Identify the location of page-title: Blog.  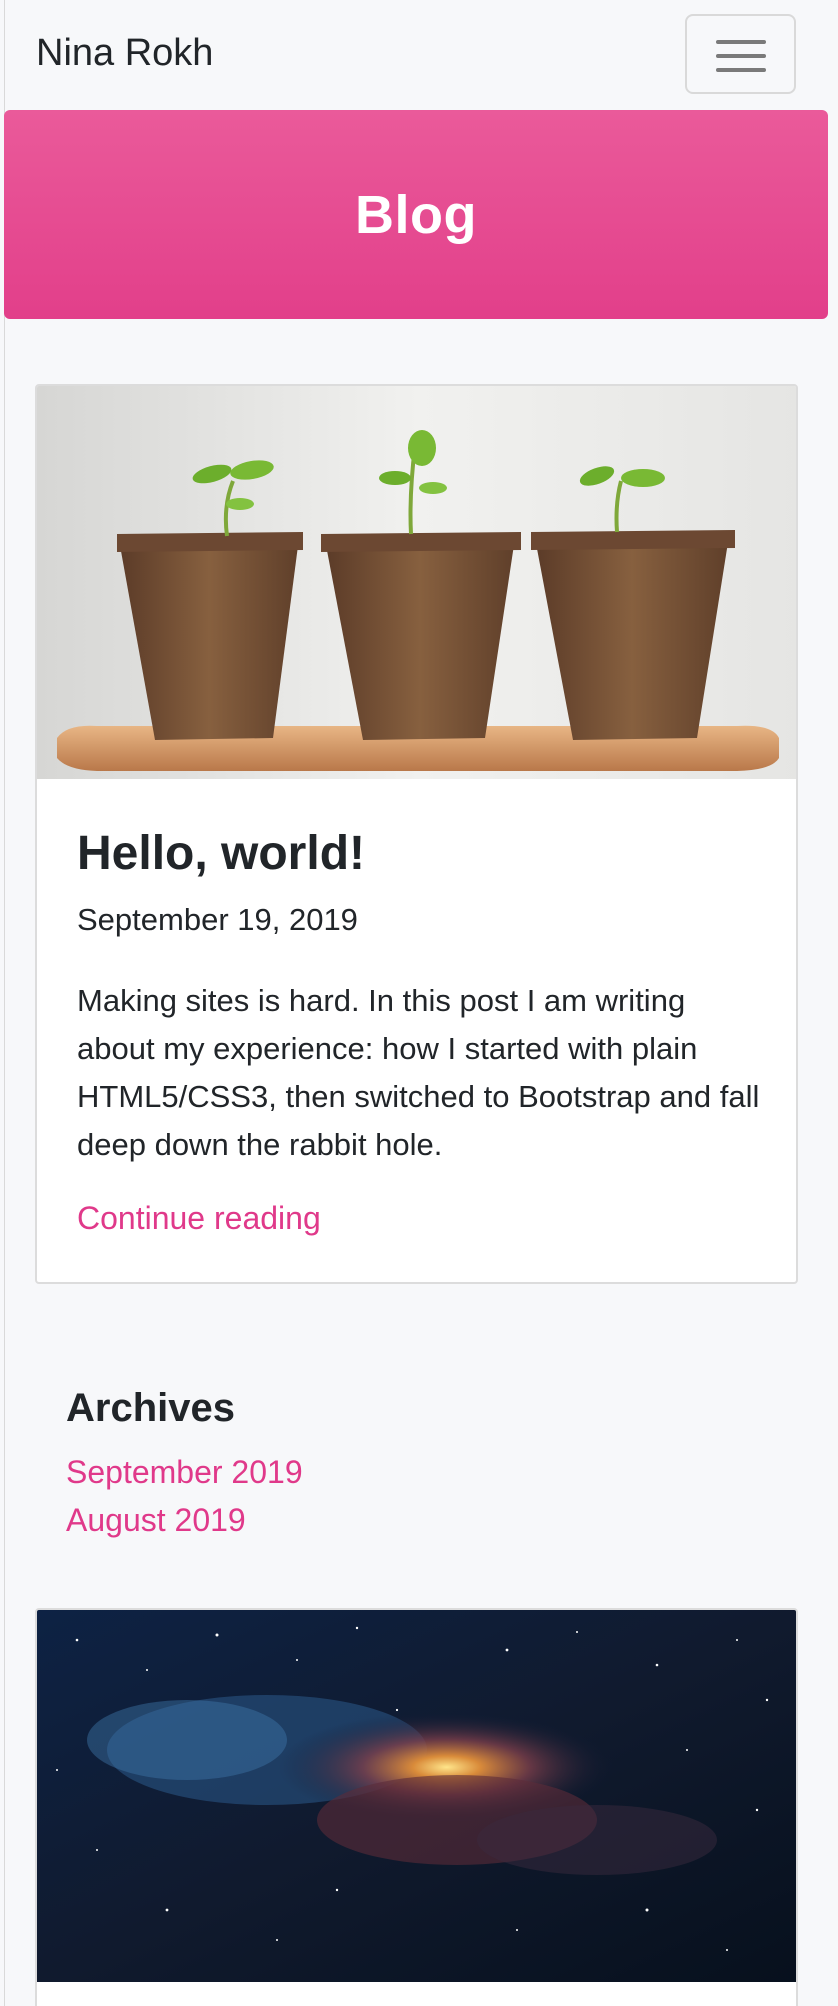
(416, 214).